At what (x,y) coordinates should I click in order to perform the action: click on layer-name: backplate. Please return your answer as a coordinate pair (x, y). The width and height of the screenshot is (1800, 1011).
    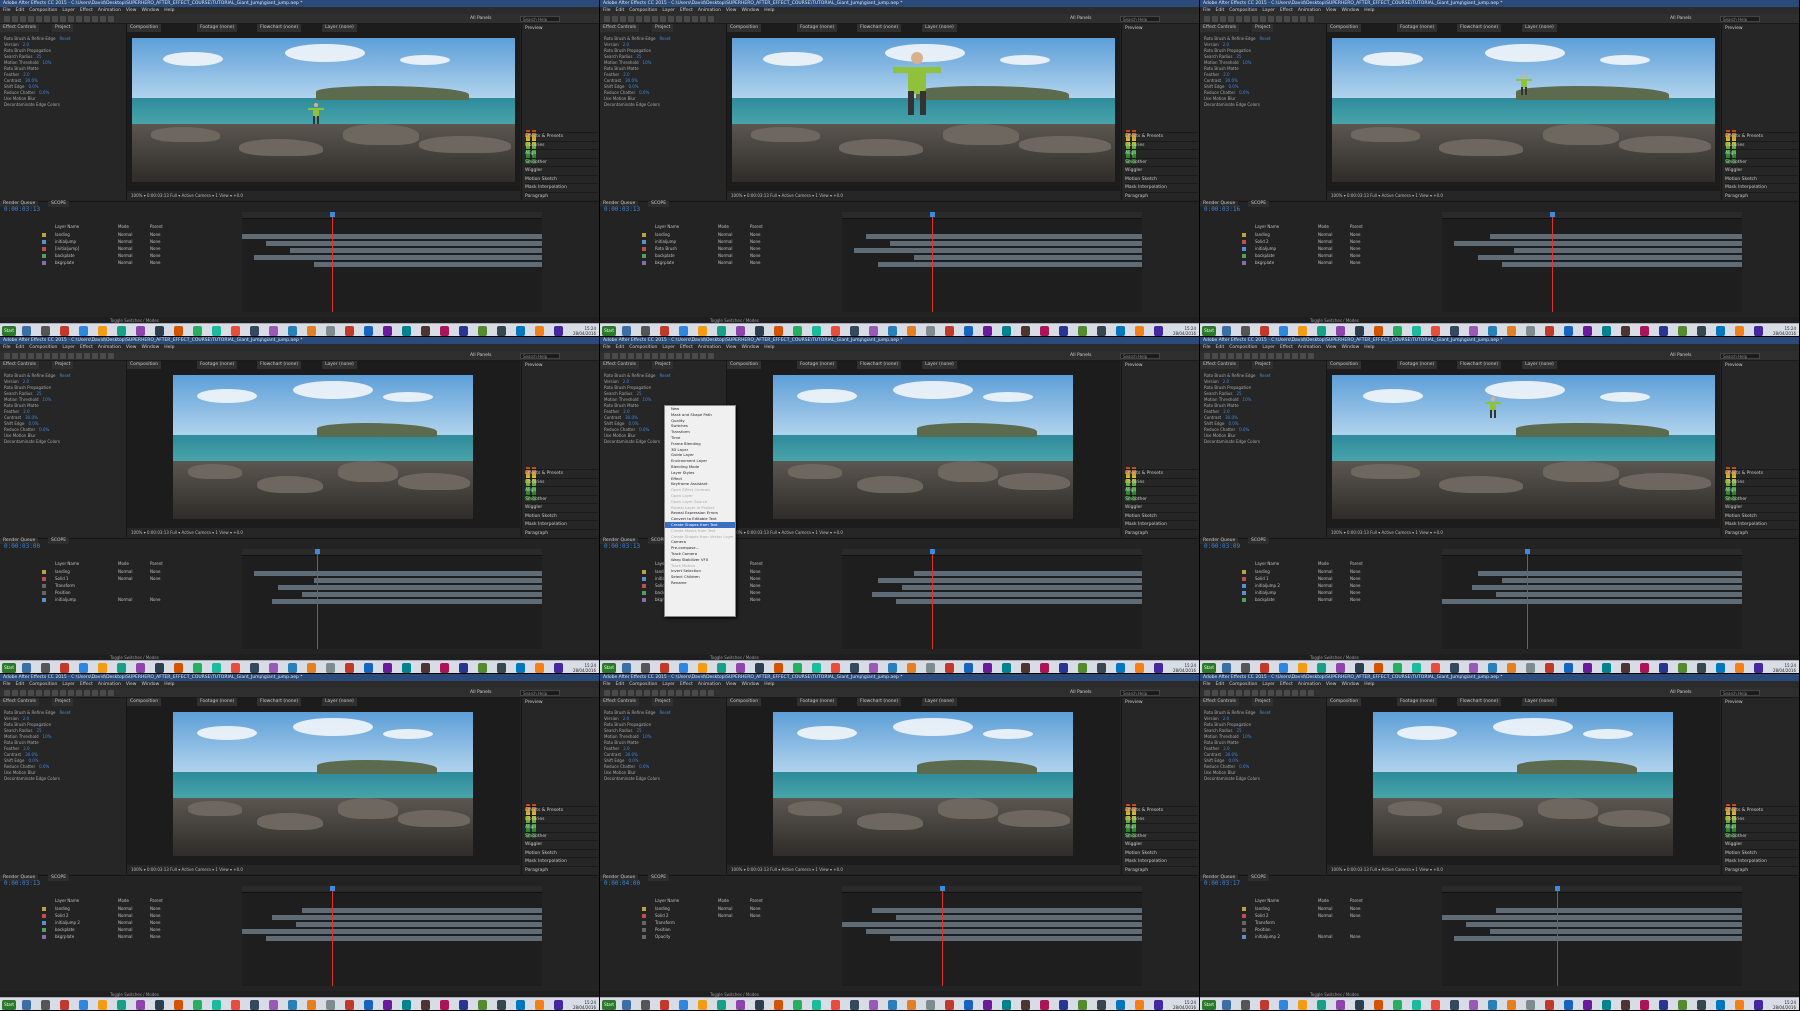
    Looking at the image, I should click on (1265, 600).